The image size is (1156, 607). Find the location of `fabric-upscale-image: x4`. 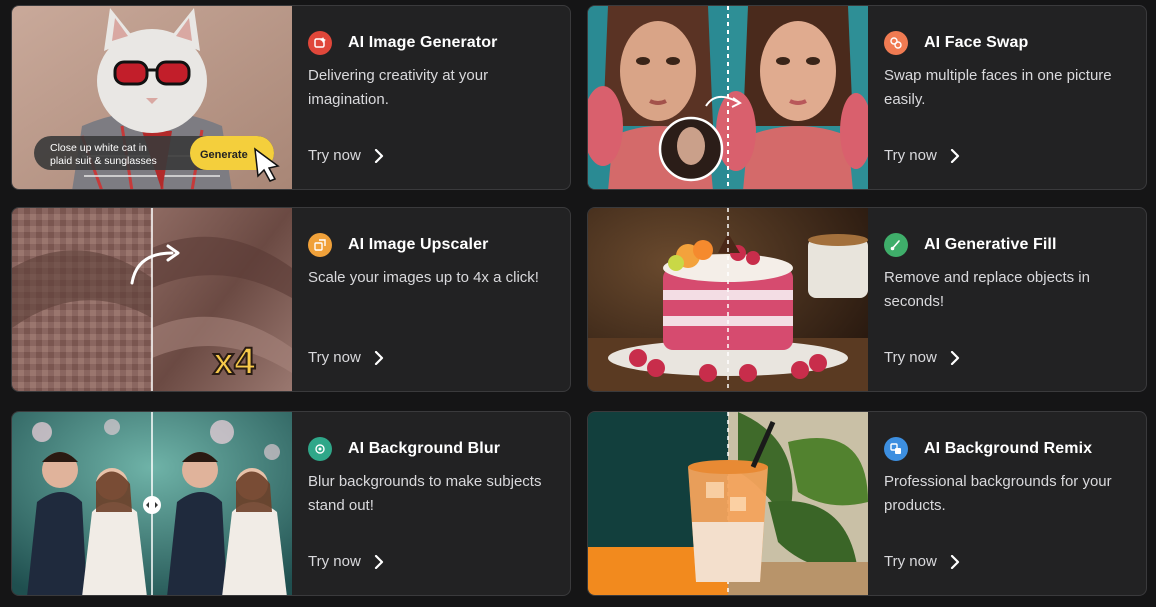

fabric-upscale-image: x4 is located at coordinates (152, 299).